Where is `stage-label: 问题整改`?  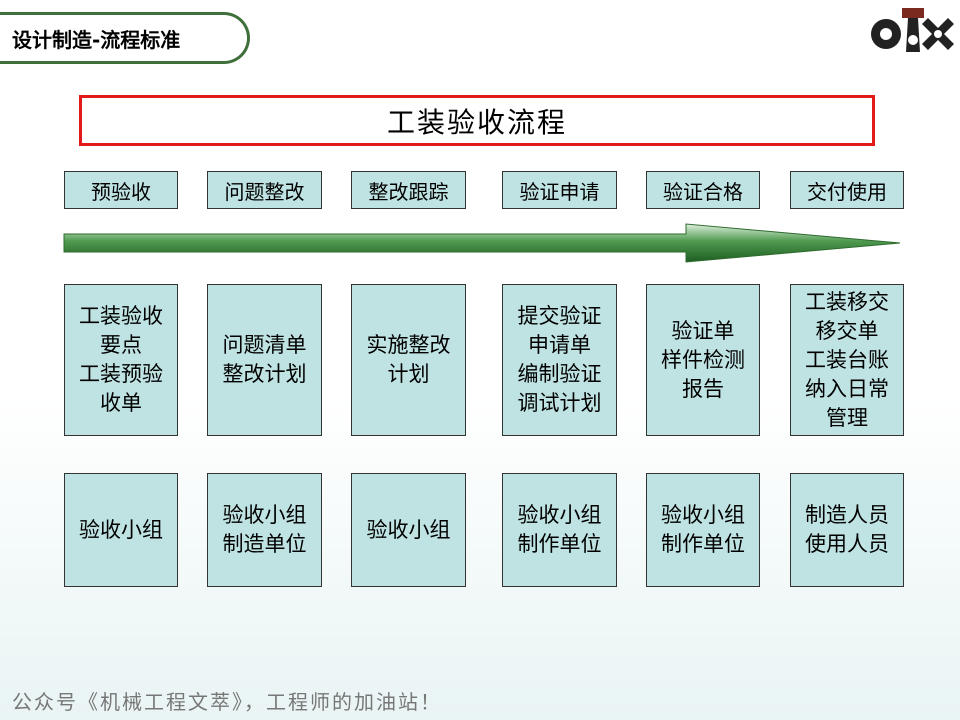
stage-label: 问题整改 is located at coordinates (264, 191).